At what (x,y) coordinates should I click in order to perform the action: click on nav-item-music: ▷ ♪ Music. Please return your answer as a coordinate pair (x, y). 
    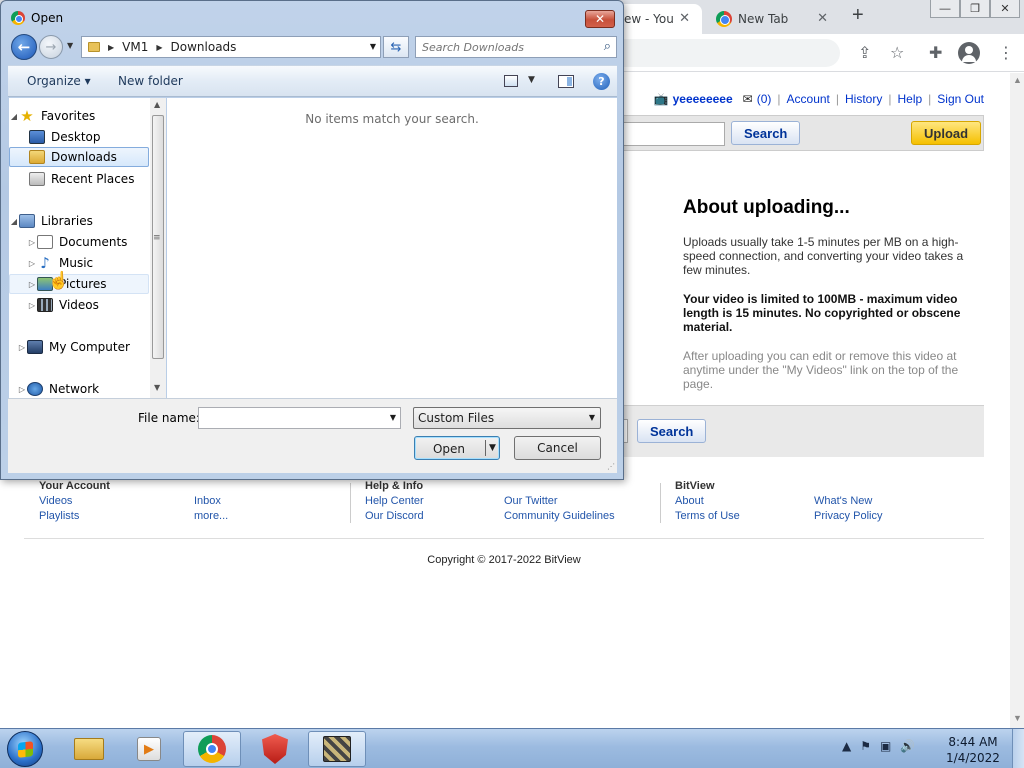
    Looking at the image, I should click on (79, 263).